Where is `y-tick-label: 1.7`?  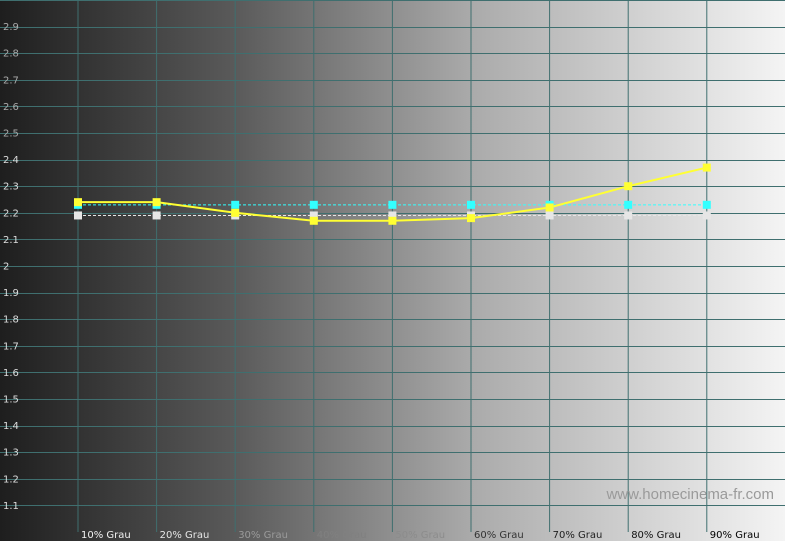 y-tick-label: 1.7 is located at coordinates (11, 346).